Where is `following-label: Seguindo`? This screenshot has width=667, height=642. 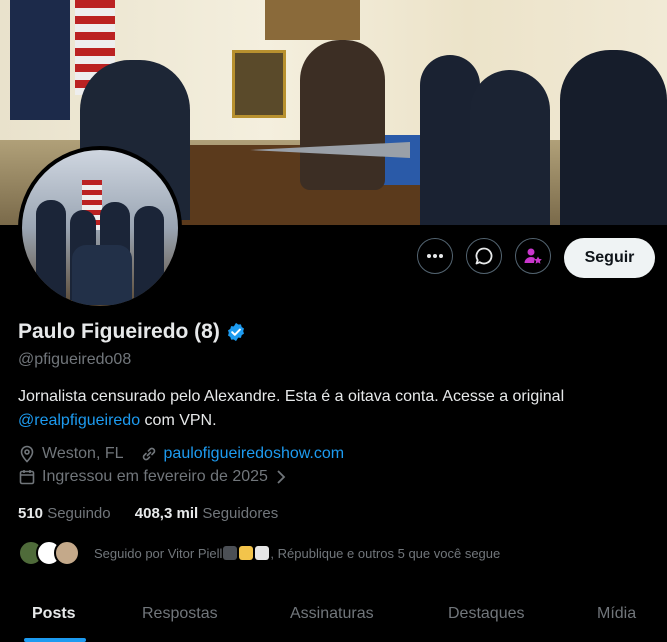
following-label: Seguindo is located at coordinates (79, 513).